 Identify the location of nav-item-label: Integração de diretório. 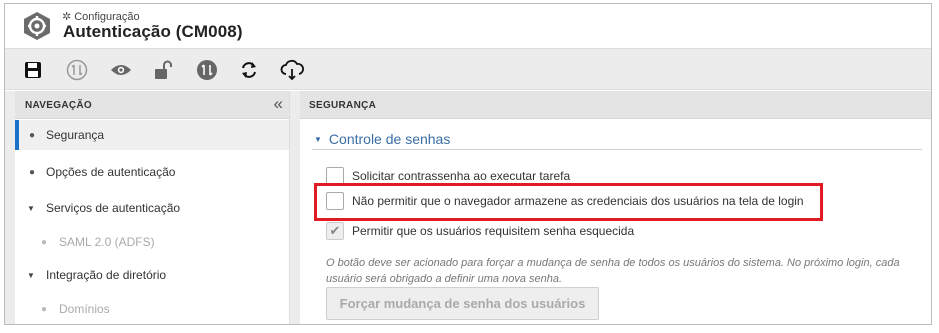
(106, 275).